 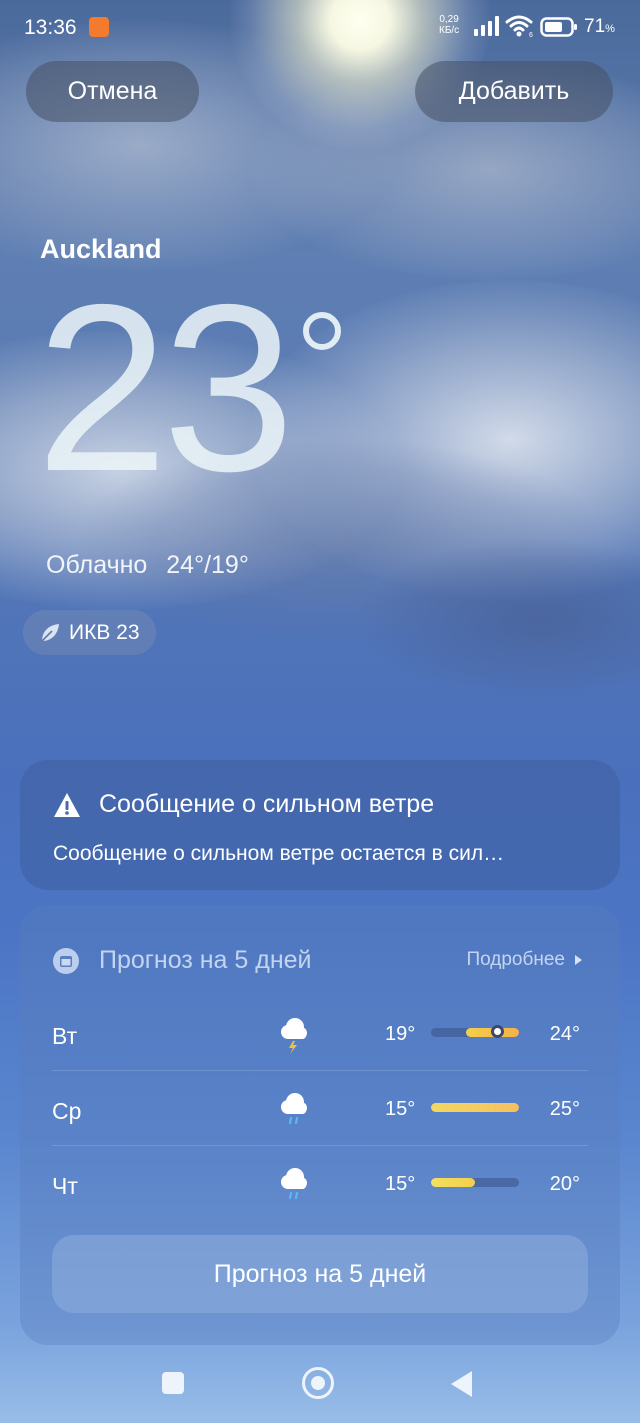 What do you see at coordinates (595, 26) in the screenshot?
I see `battery-percent-value: 71` at bounding box center [595, 26].